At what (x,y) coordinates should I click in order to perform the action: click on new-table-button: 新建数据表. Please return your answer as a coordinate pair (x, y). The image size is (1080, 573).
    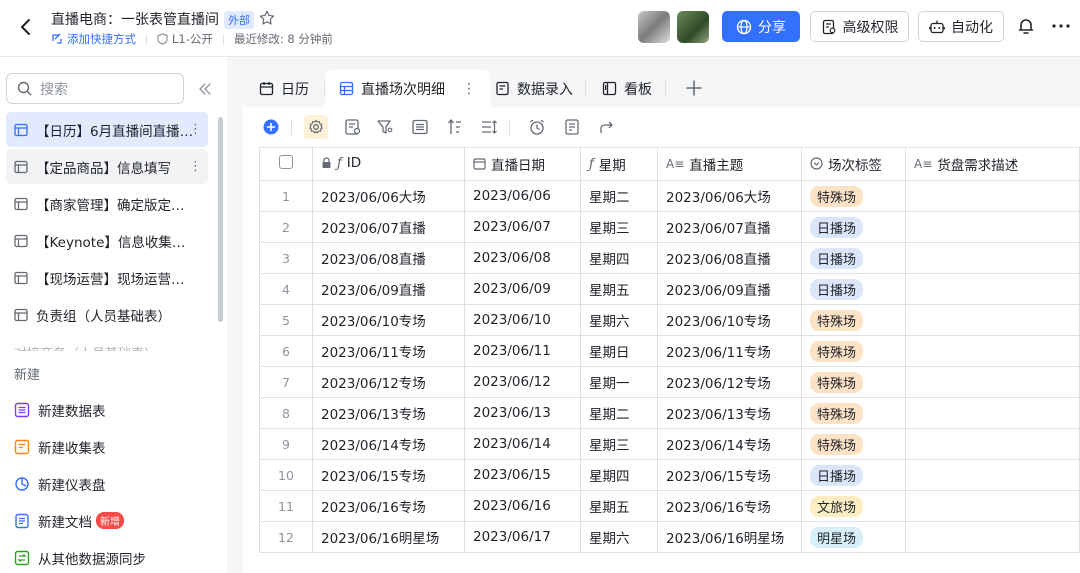
    Looking at the image, I should click on (107, 409).